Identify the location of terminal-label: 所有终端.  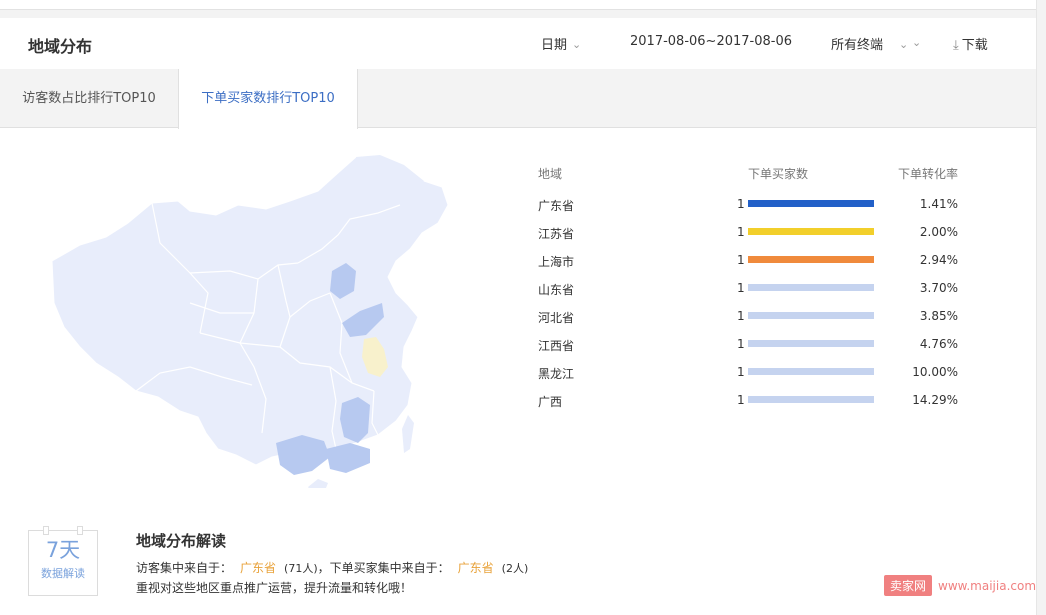
(857, 45).